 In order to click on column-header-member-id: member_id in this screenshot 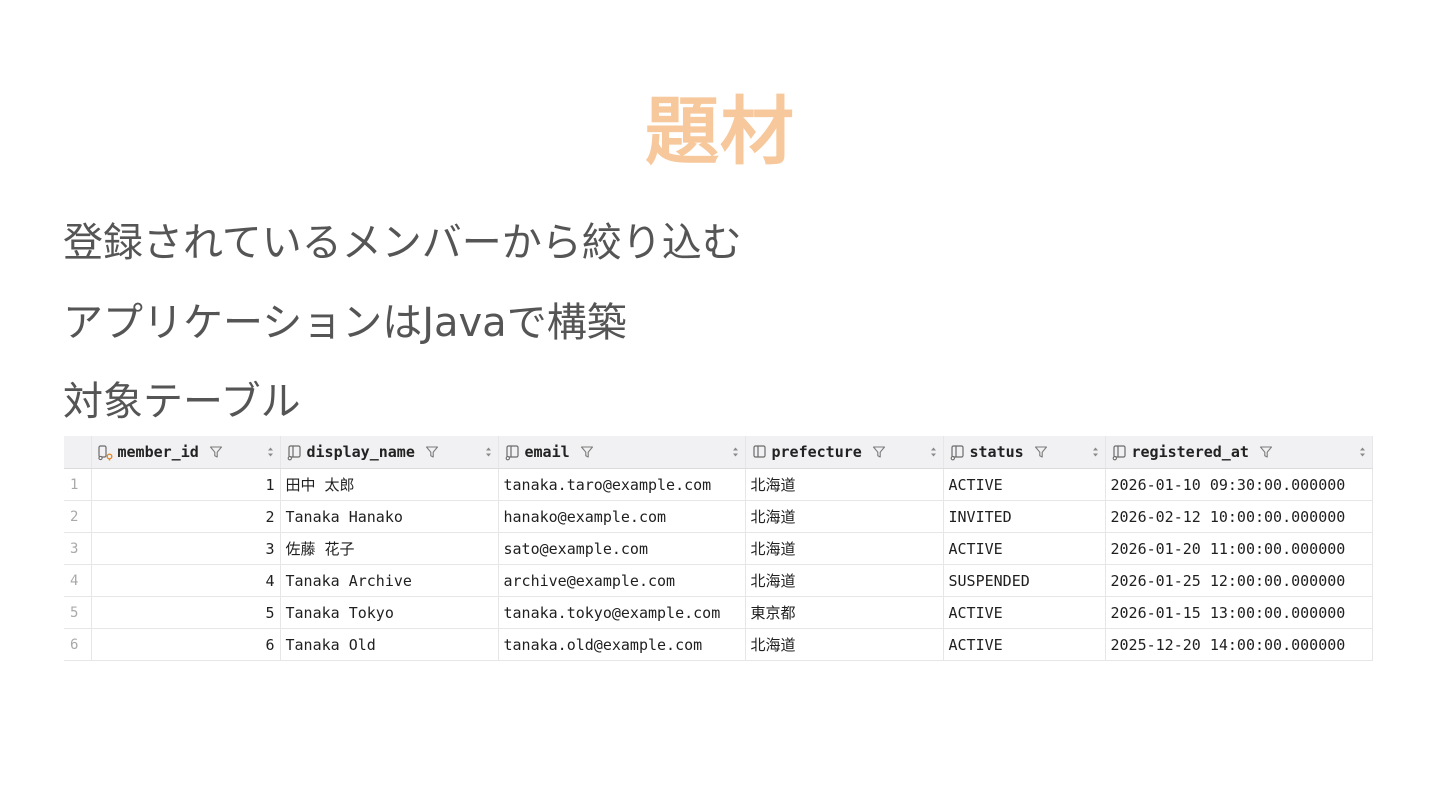, I will do `click(186, 452)`.